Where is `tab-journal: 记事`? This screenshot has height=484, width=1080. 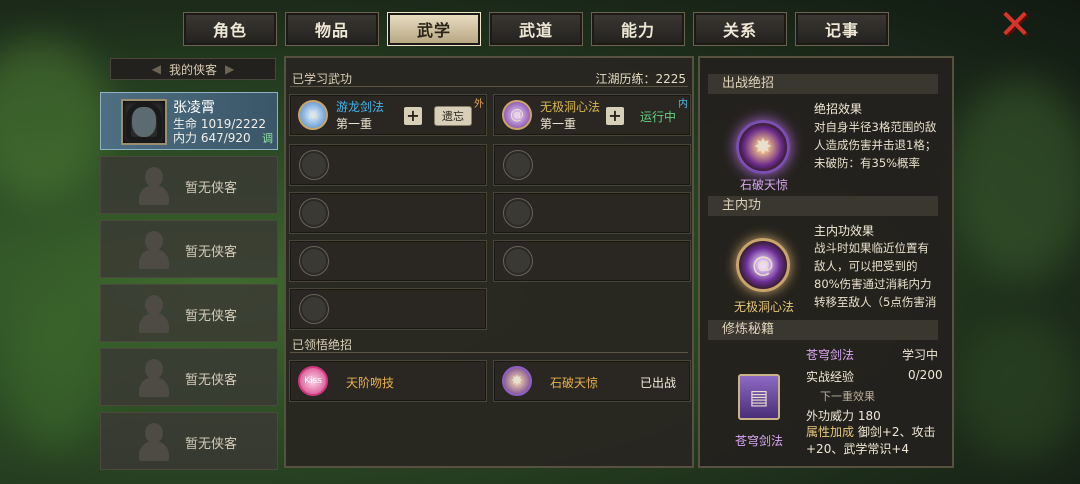
tab-journal: 记事 is located at coordinates (842, 29).